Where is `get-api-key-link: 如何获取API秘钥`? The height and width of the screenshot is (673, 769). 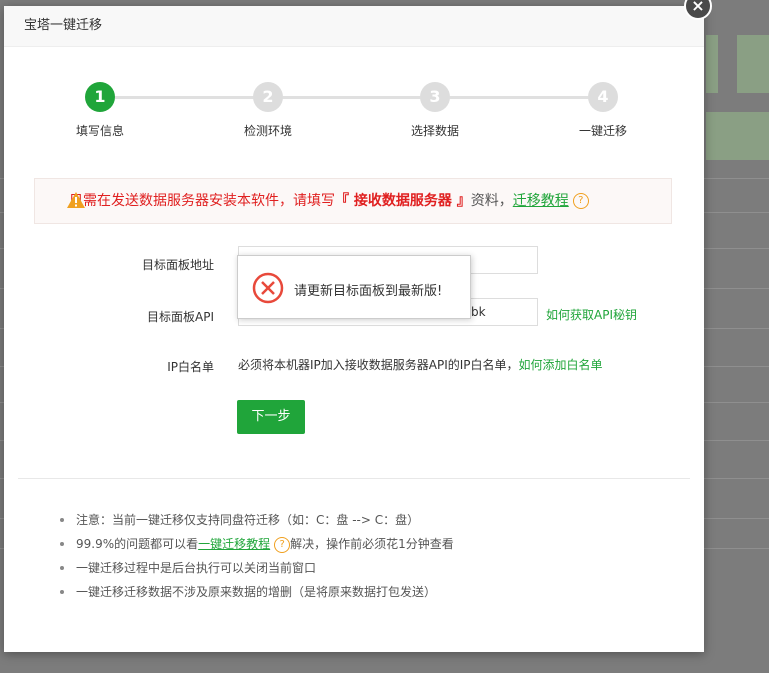 get-api-key-link: 如何获取API秘钥 is located at coordinates (591, 314).